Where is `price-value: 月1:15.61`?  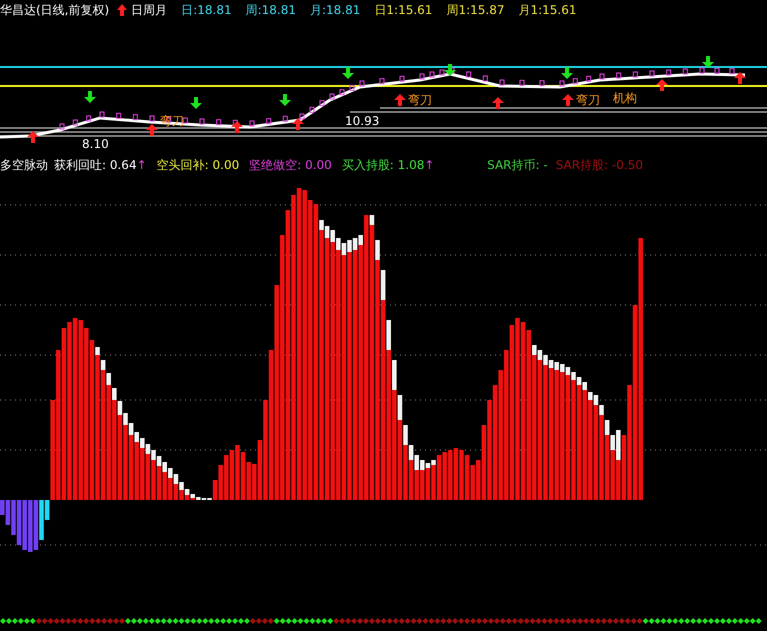 price-value: 月1:15.61 is located at coordinates (547, 10).